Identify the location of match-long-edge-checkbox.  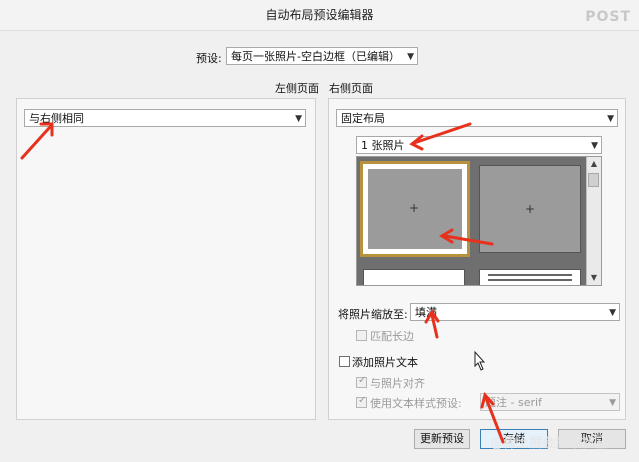
(361, 335).